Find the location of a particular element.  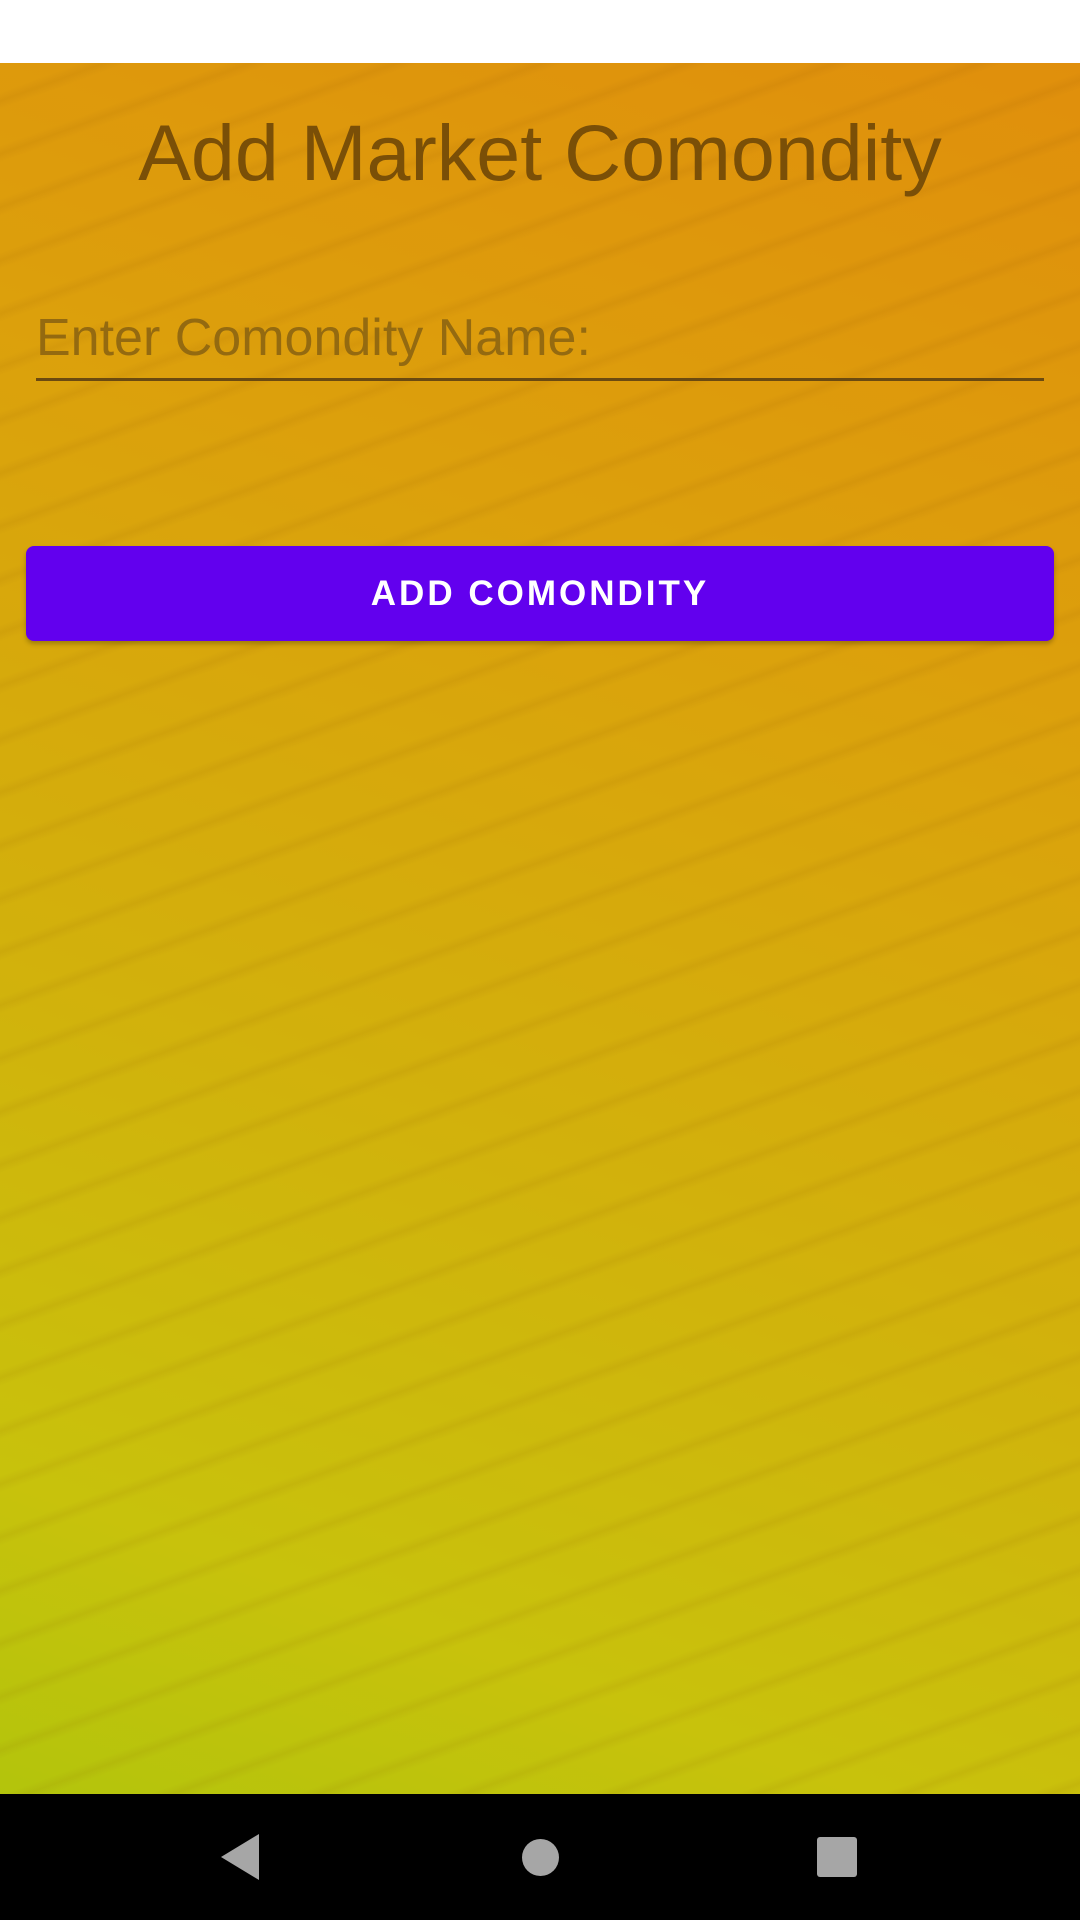

back-icon is located at coordinates (240, 1857).